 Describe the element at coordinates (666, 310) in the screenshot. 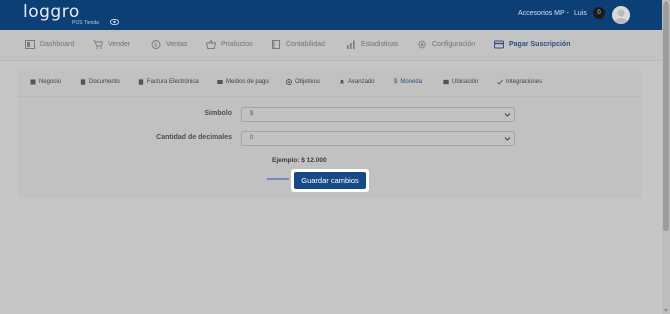

I see `scroll-down-icon` at that location.